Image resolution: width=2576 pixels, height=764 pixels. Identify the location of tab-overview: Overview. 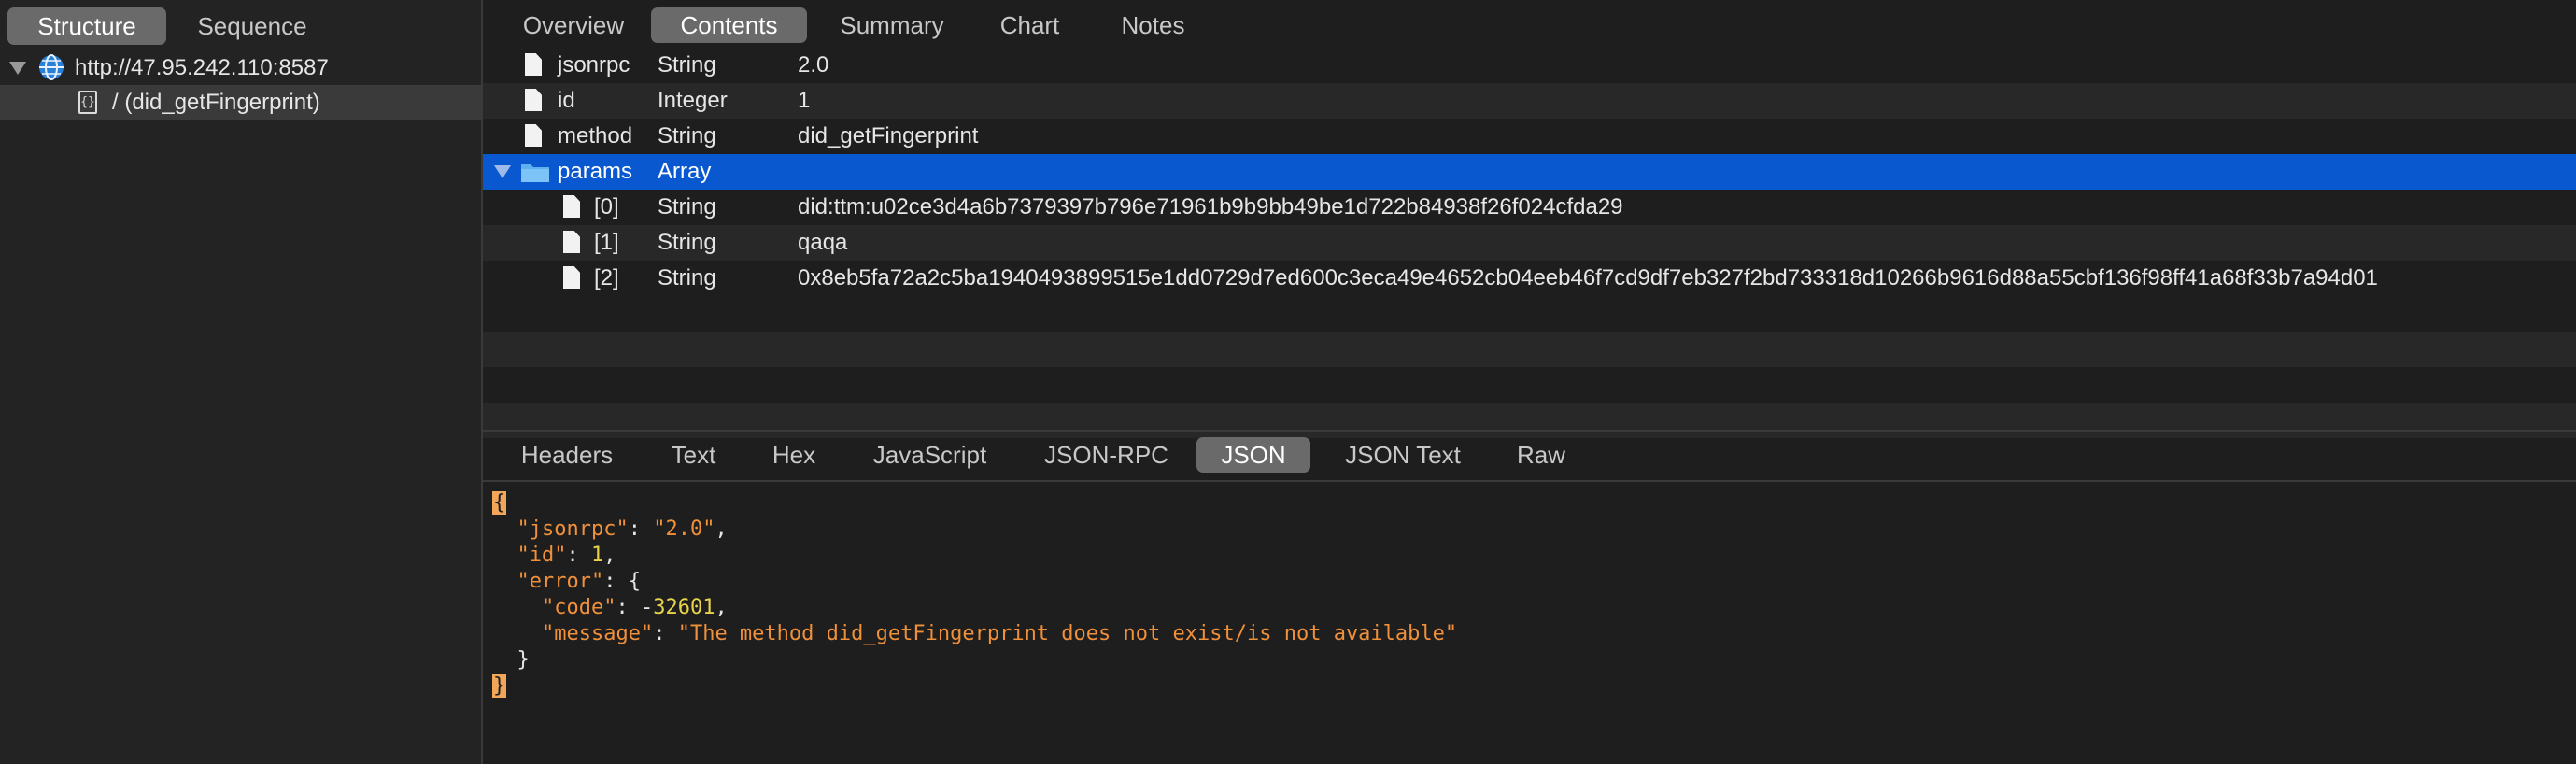
(573, 25).